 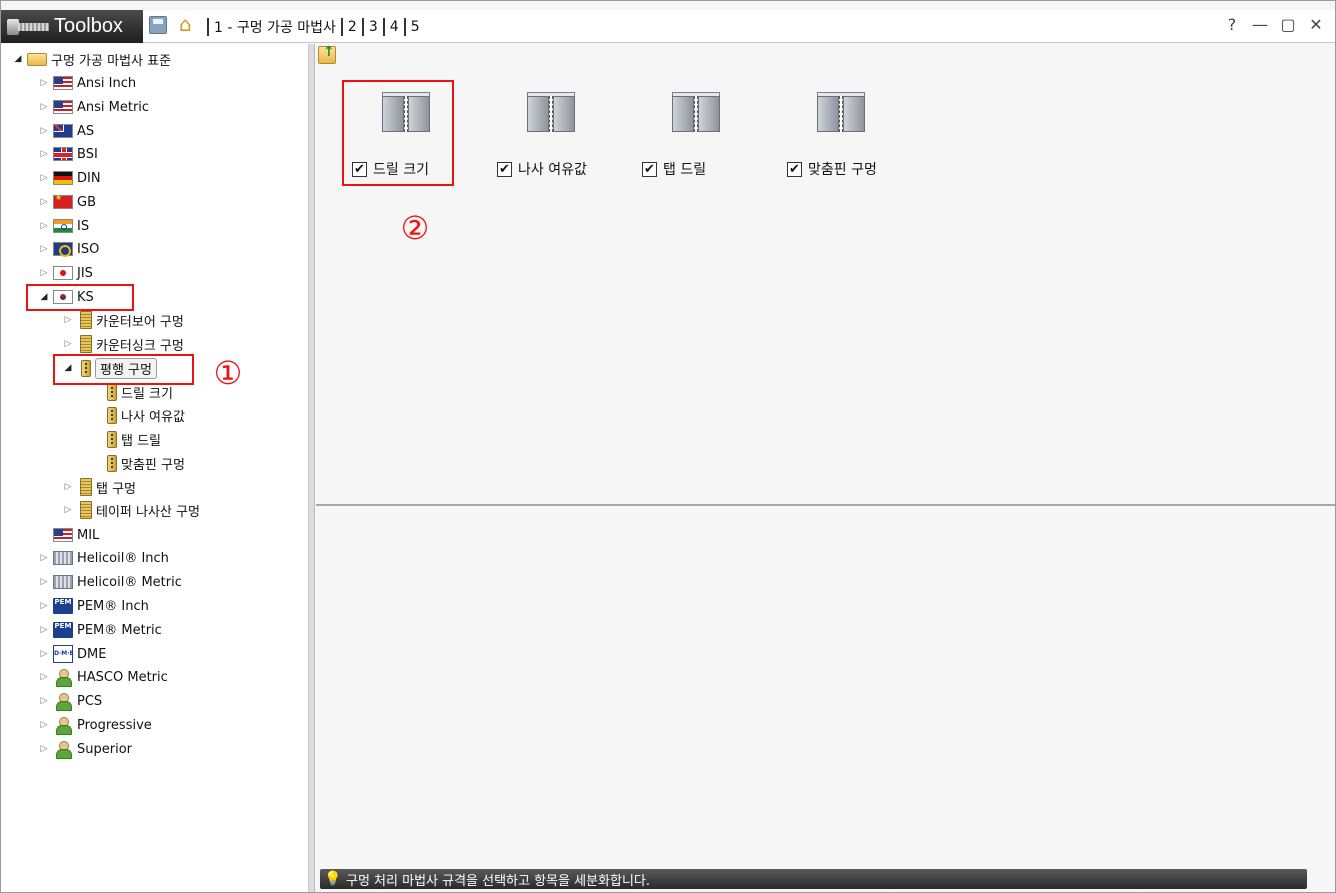 What do you see at coordinates (122, 344) in the screenshot?
I see `tree-item-hole-type: ▷ 카운터싱크 구멍` at bounding box center [122, 344].